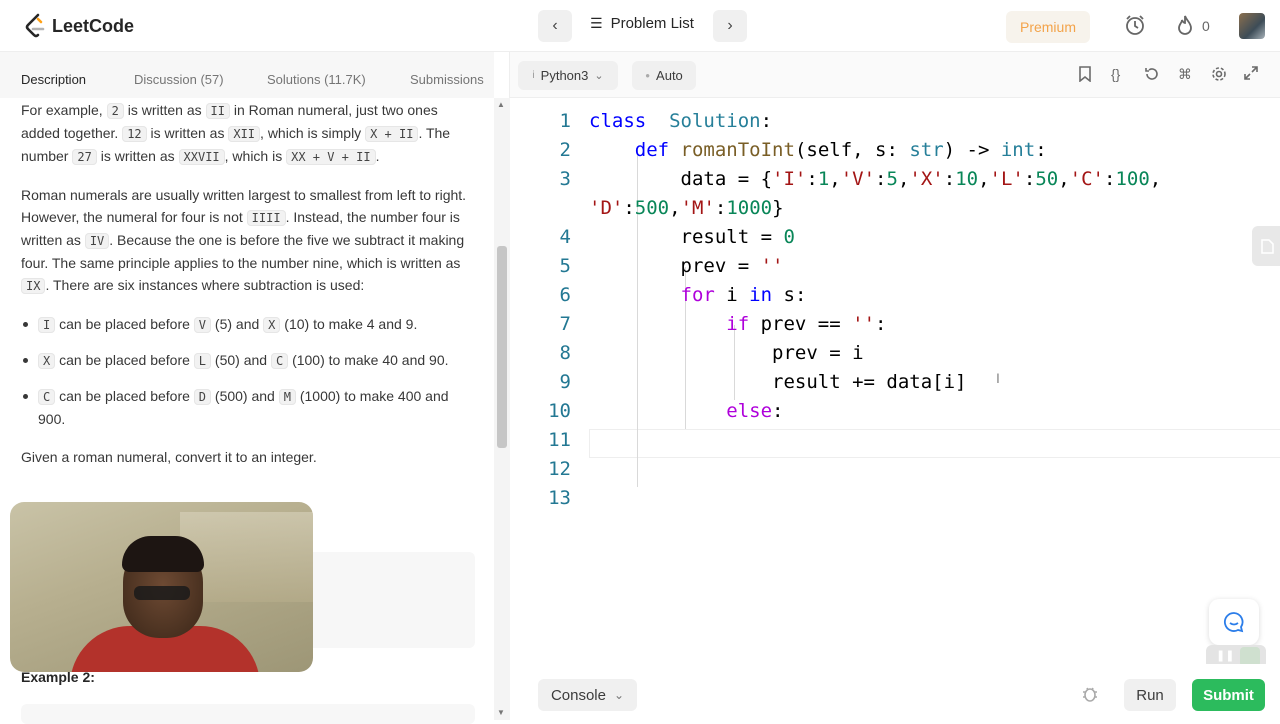 This screenshot has height=724, width=1280. Describe the element at coordinates (161, 587) in the screenshot. I see `webcam-overlay` at that location.